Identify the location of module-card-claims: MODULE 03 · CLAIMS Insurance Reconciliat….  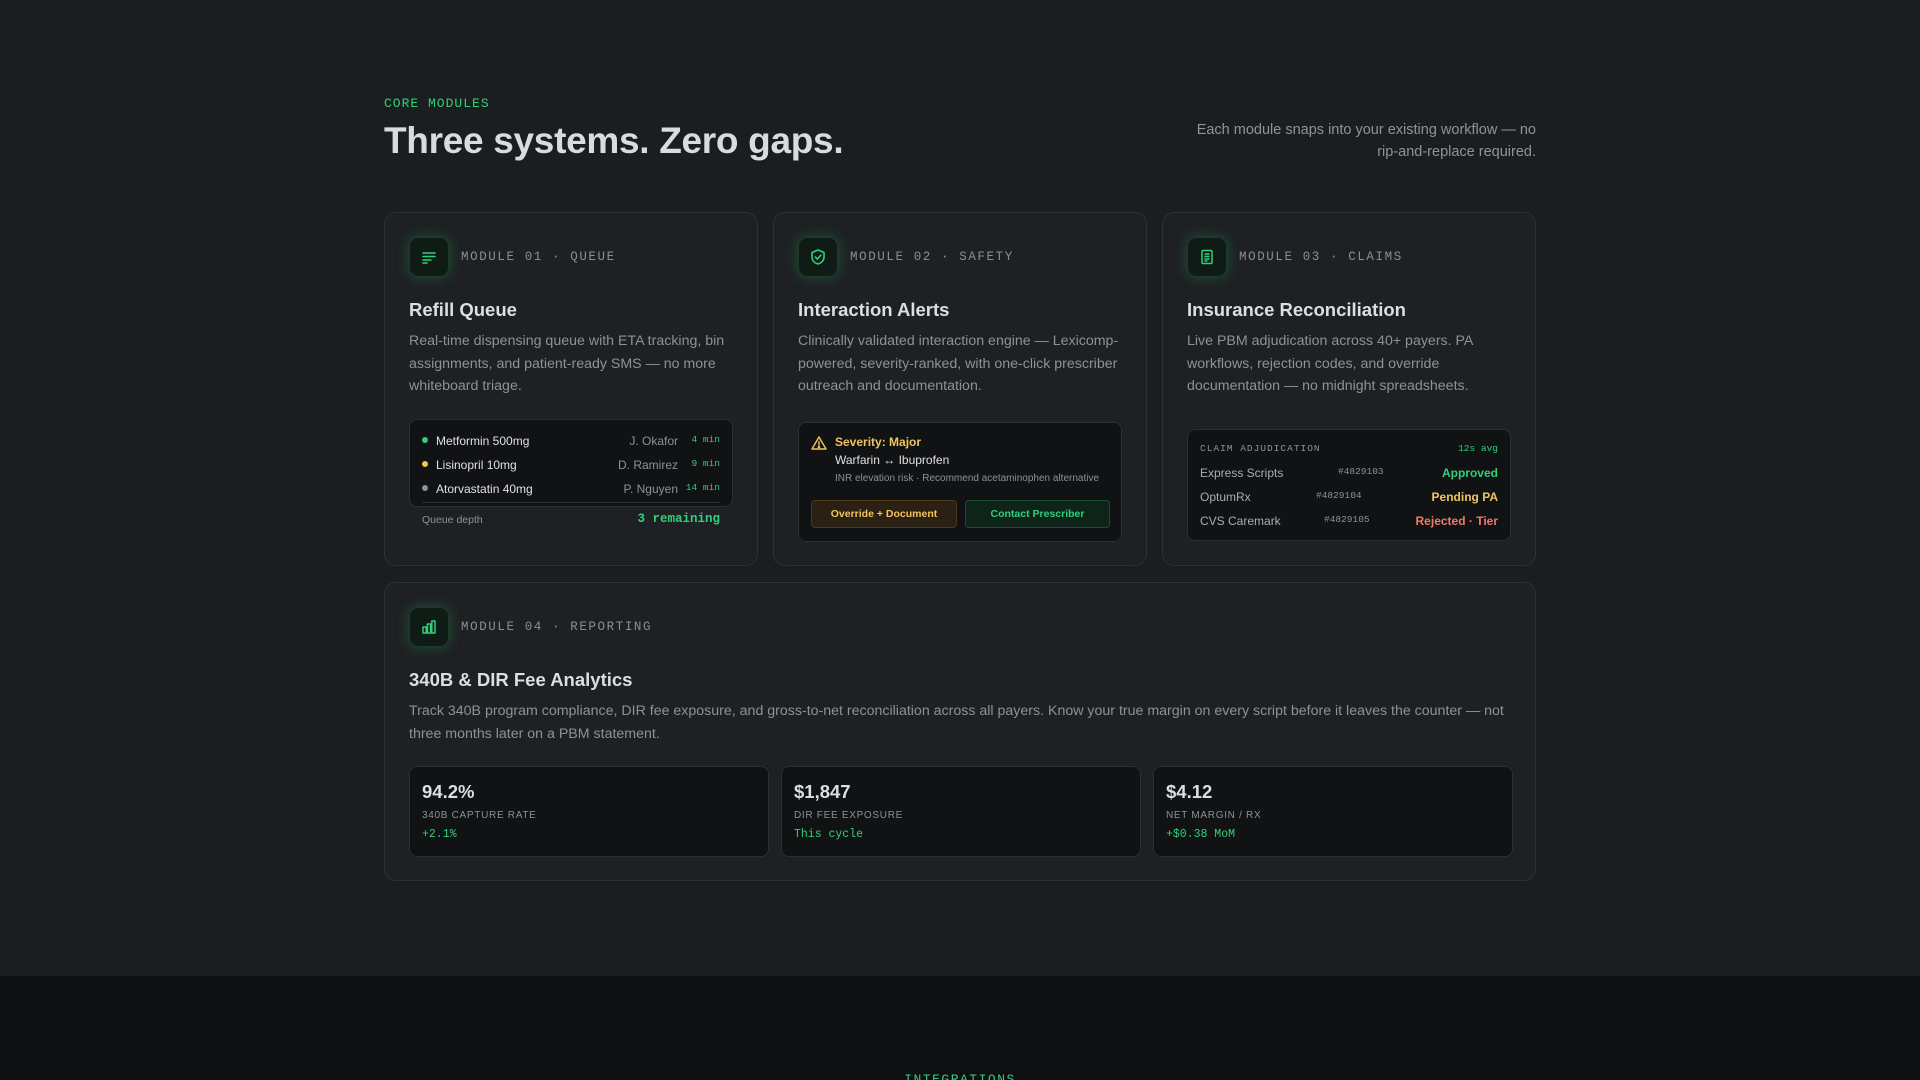
(1349, 389).